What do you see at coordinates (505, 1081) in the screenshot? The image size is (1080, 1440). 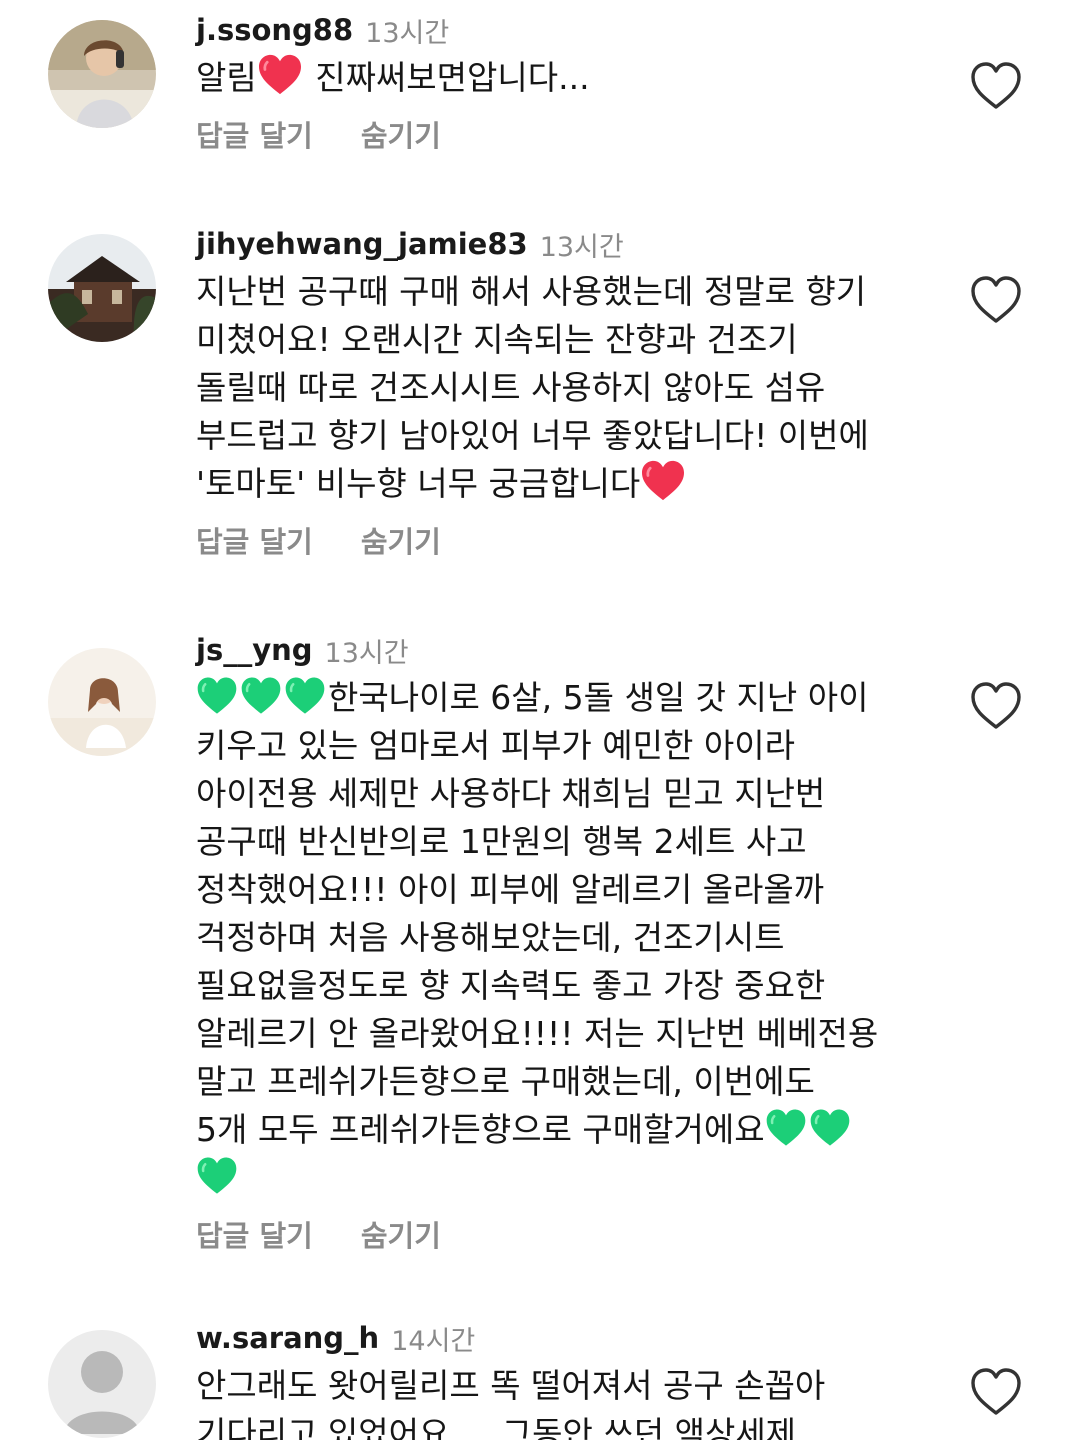 I see `comment-line: 말고 프레쉬가든향으로 구매했는데, 이번에도` at bounding box center [505, 1081].